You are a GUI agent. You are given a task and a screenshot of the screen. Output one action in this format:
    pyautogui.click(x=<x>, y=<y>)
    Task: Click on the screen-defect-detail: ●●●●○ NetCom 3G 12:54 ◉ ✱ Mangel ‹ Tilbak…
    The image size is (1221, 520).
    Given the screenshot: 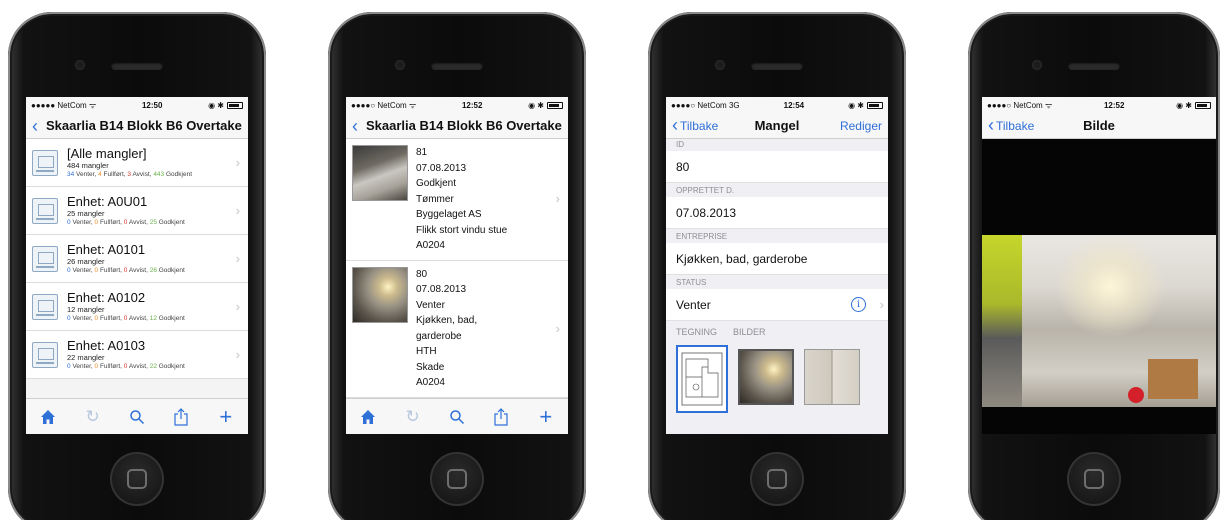 What is the action you would take?
    pyautogui.click(x=777, y=265)
    